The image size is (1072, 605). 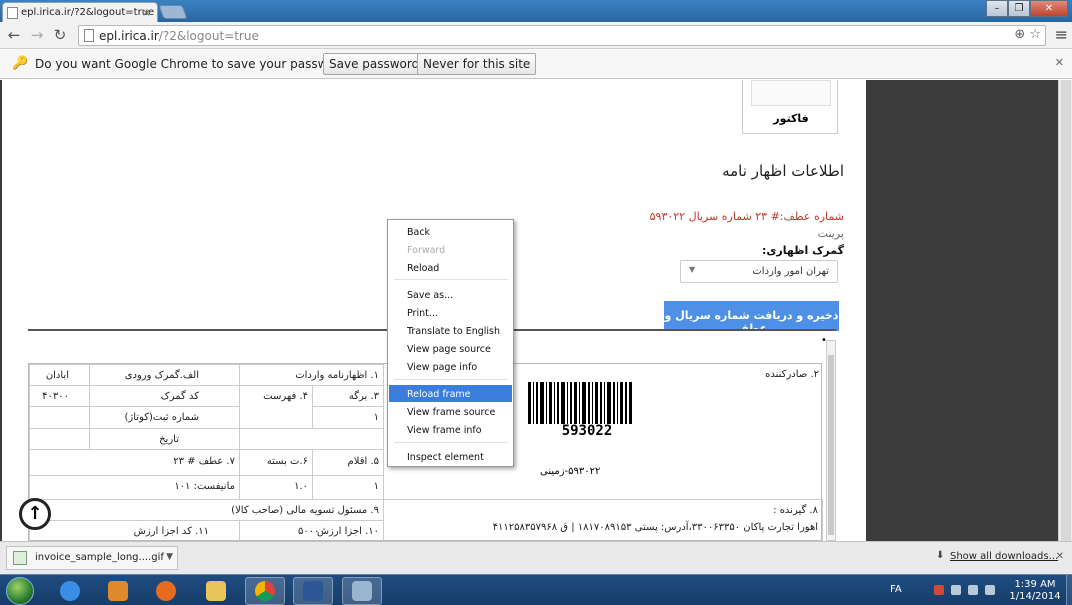 I want to click on download-file-name: invoice_sample_long....gif, so click(x=99, y=557).